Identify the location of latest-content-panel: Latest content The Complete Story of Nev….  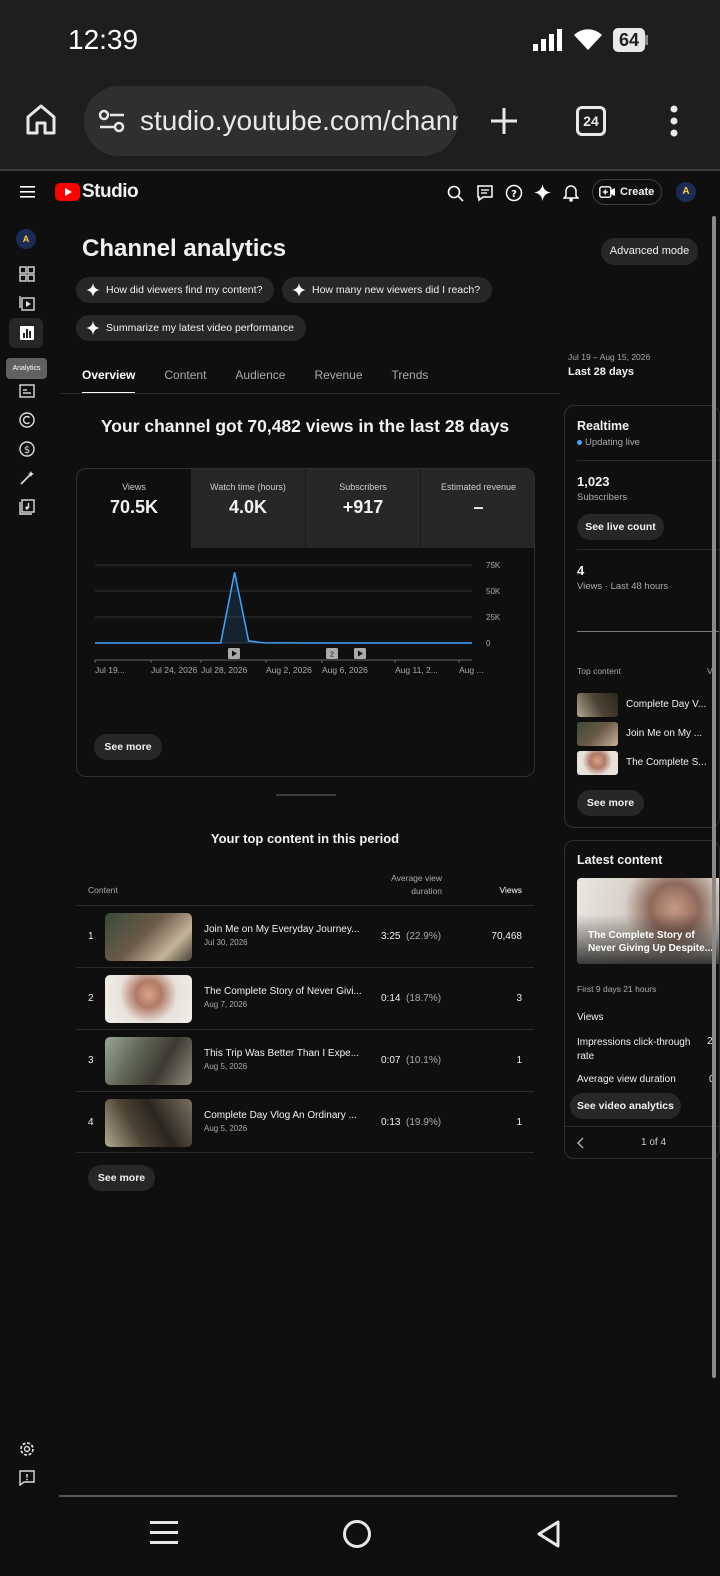
(642, 999).